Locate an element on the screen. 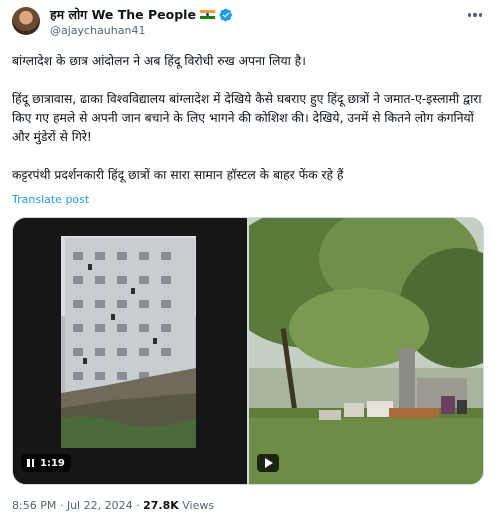 Image resolution: width=497 pixels, height=525 pixels. tweet-date: Jul 22, 2024 is located at coordinates (100, 505).